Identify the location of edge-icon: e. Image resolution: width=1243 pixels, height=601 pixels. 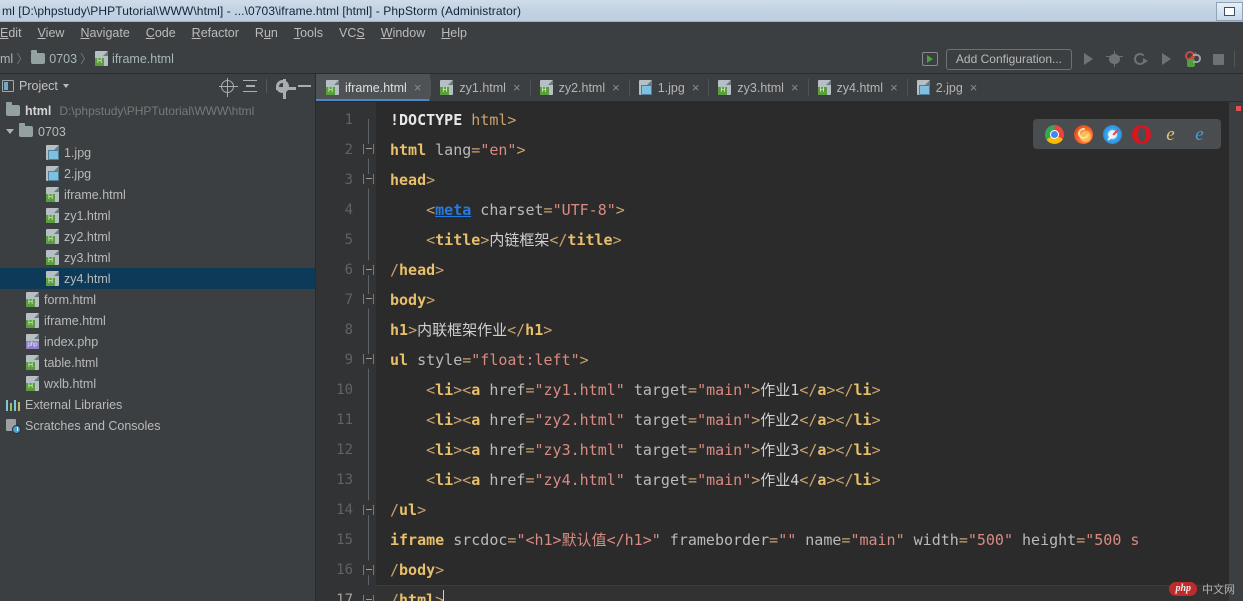
(1199, 134).